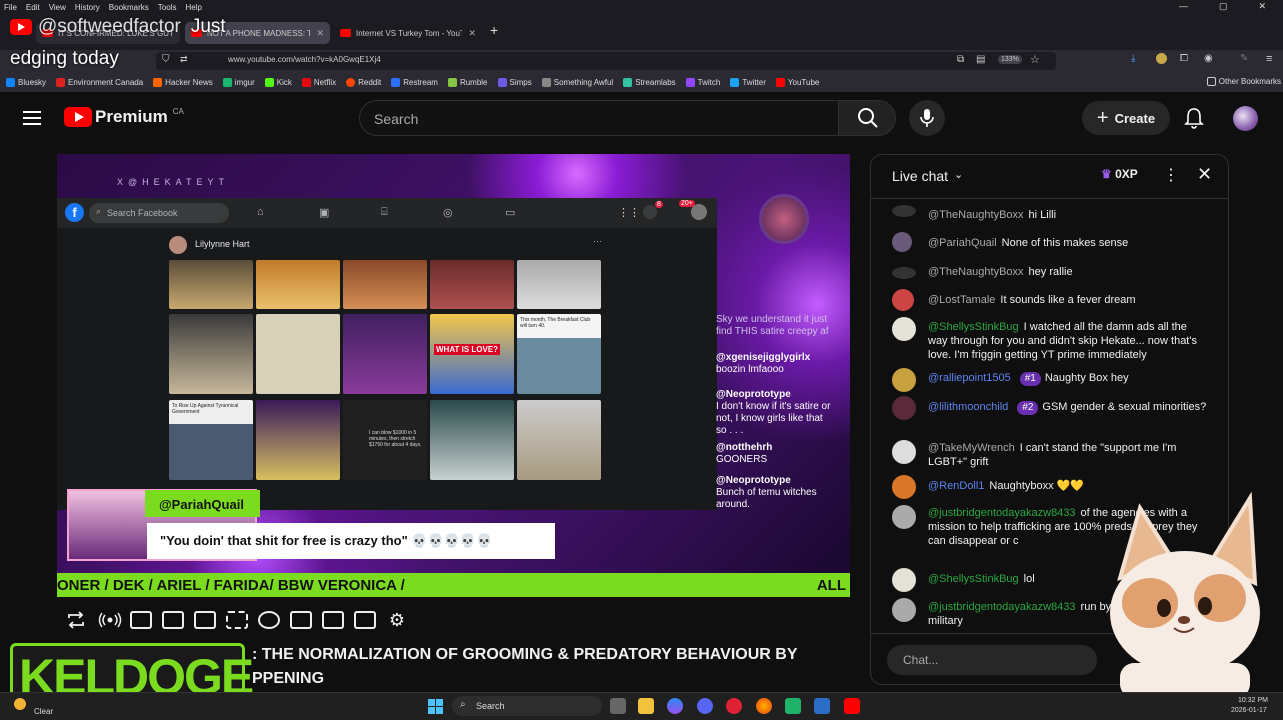 The width and height of the screenshot is (1283, 720). I want to click on settings-gear-icon: ⚙, so click(397, 620).